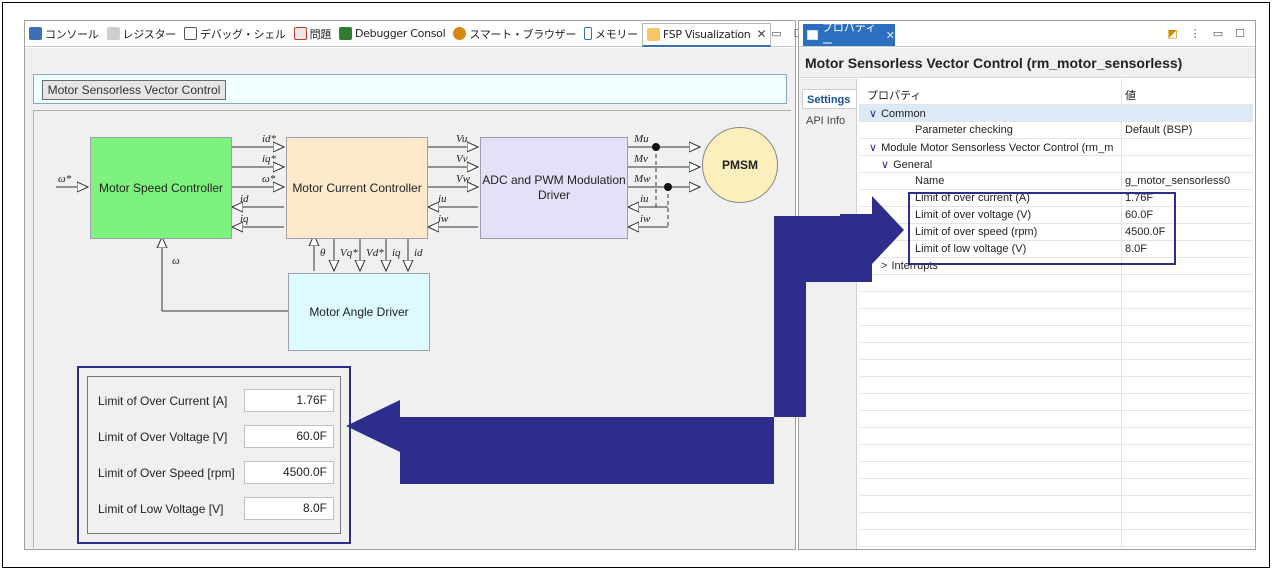 Image resolution: width=1272 pixels, height=570 pixels. I want to click on signal-vd-star: Vd*, so click(375, 253).